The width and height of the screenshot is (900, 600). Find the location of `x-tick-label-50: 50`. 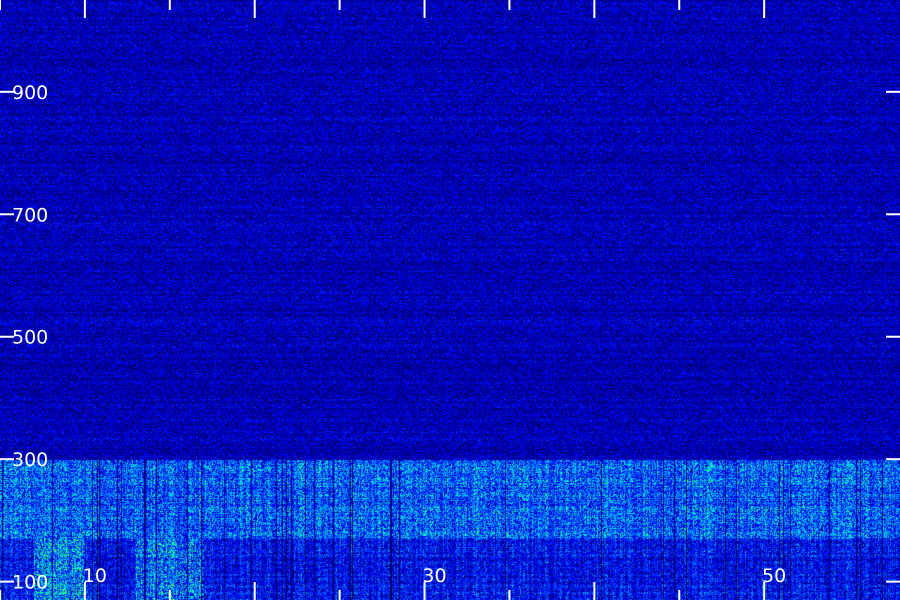

x-tick-label-50: 50 is located at coordinates (774, 576).